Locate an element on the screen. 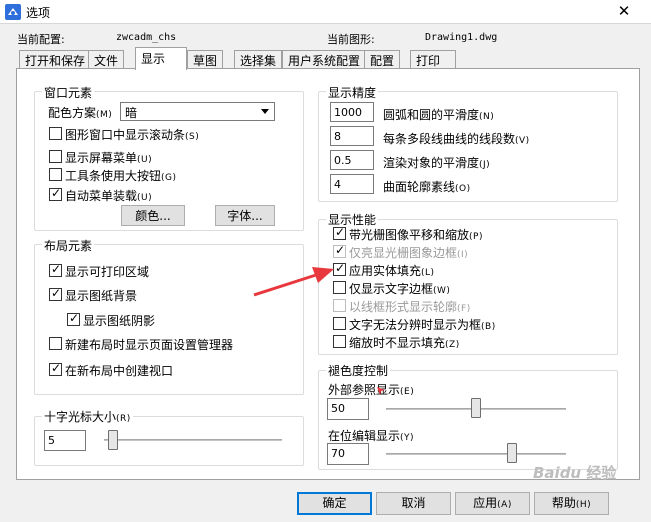 The width and height of the screenshot is (651, 522). render-smoothness-input: 0.5 is located at coordinates (352, 160).